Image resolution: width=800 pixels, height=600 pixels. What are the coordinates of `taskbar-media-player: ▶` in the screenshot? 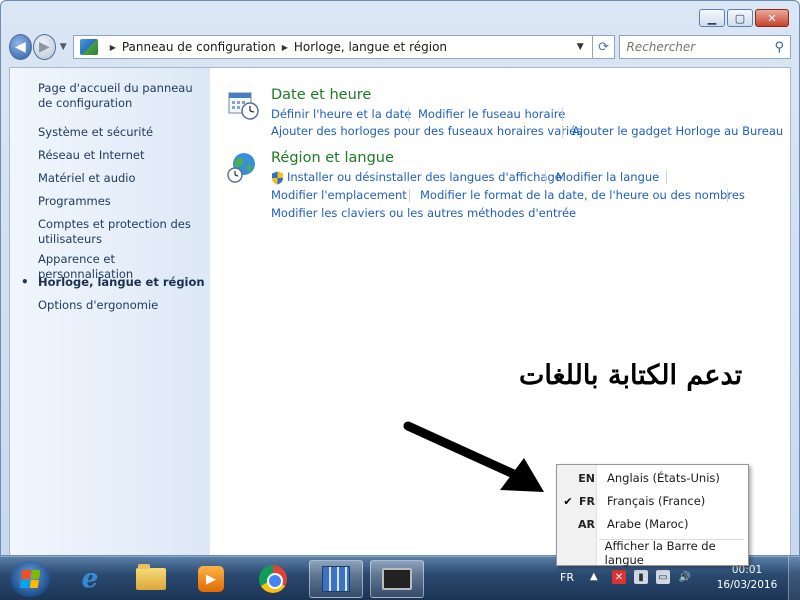 It's located at (211, 579).